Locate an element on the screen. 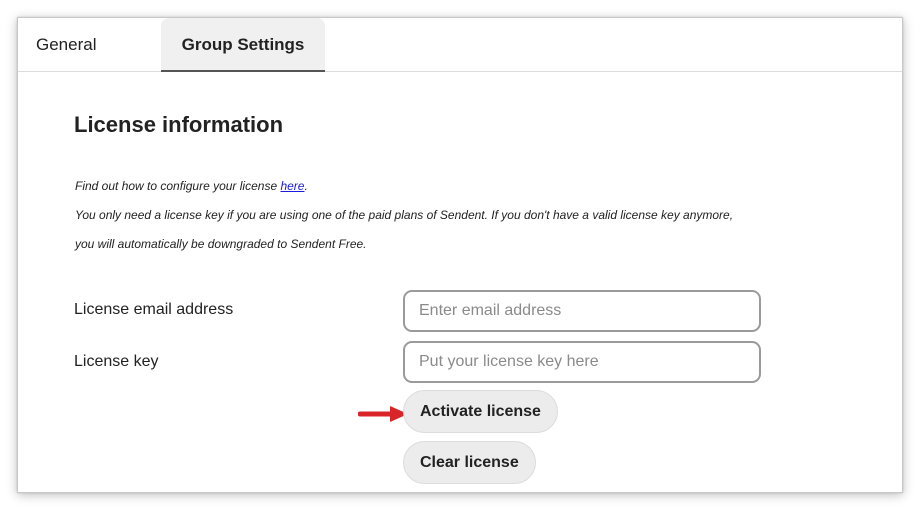  section-title: License information is located at coordinates (179, 124).